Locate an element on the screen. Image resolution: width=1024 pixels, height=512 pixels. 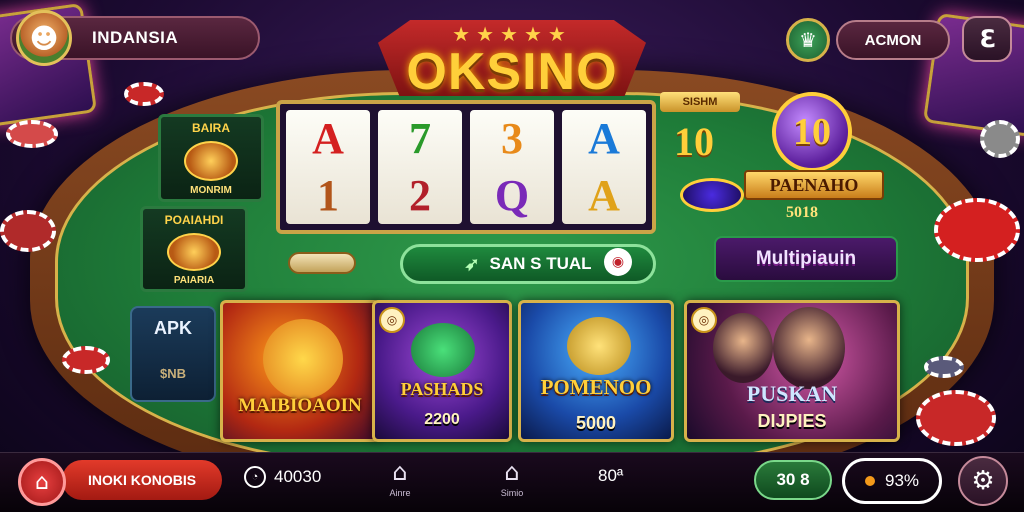
bet-button: 30 8 is located at coordinates (793, 480).